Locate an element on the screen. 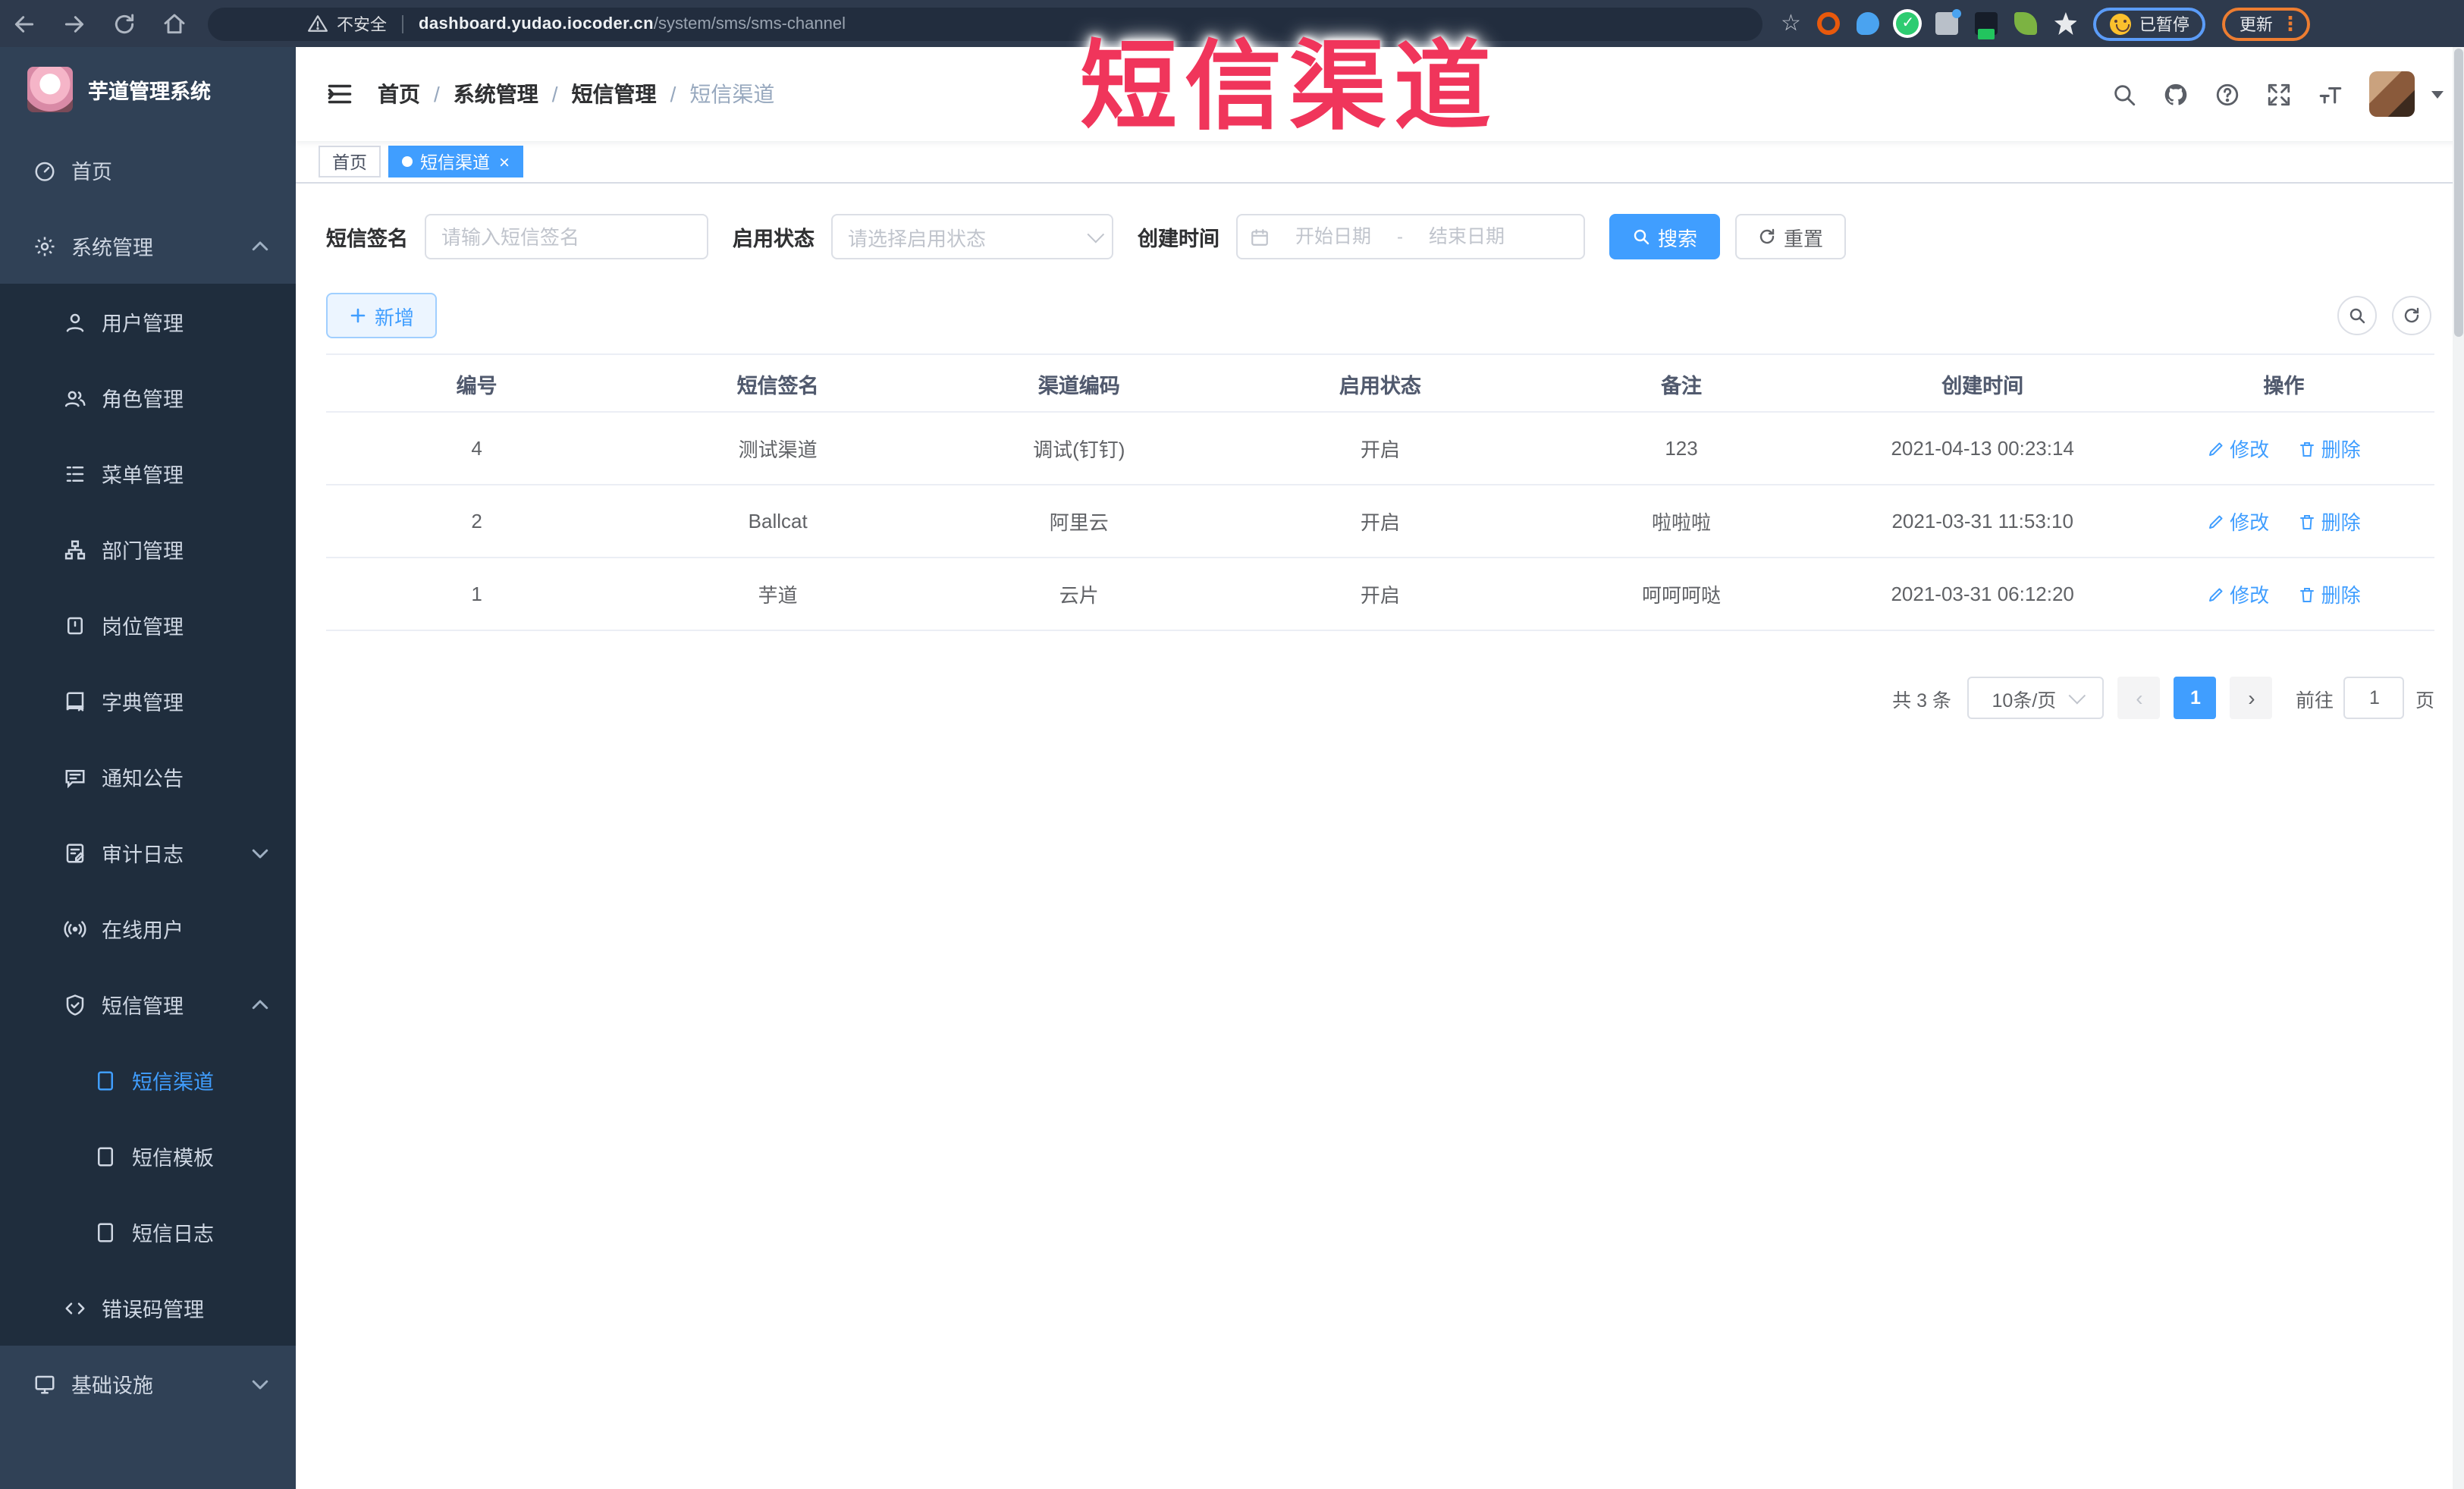  refresh-icon is located at coordinates (1767, 236).